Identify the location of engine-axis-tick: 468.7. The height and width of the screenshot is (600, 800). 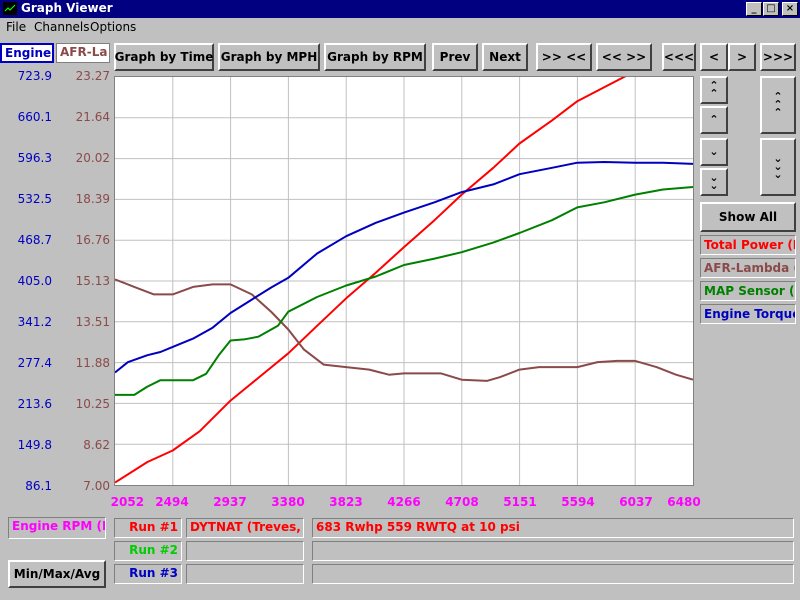
(34, 240).